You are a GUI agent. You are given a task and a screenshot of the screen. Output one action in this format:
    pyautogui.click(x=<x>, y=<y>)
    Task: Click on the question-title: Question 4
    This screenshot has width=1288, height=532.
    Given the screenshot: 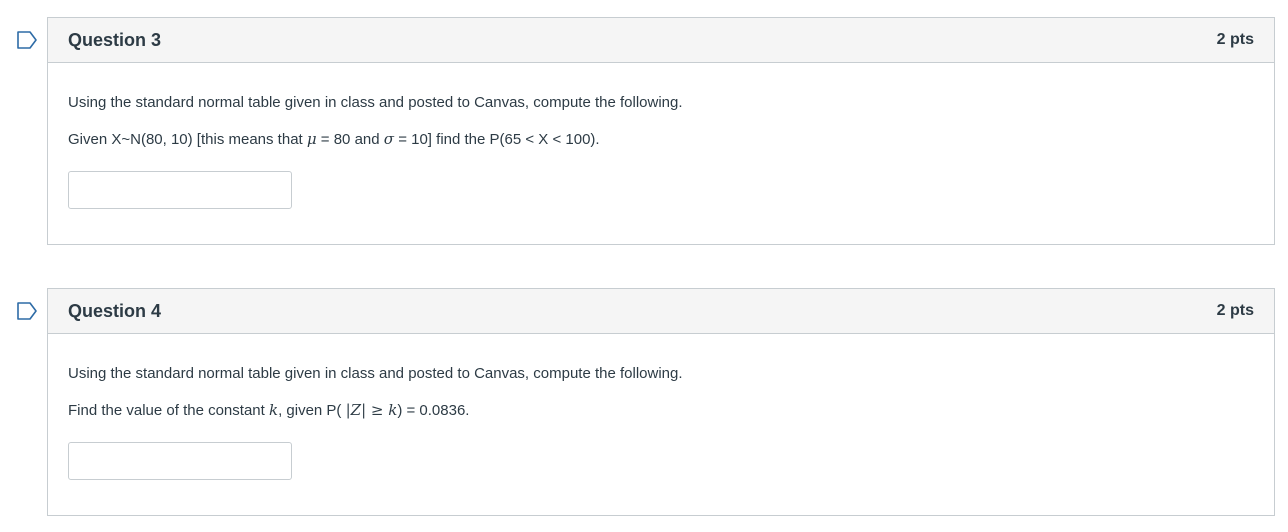 What is the action you would take?
    pyautogui.click(x=115, y=310)
    